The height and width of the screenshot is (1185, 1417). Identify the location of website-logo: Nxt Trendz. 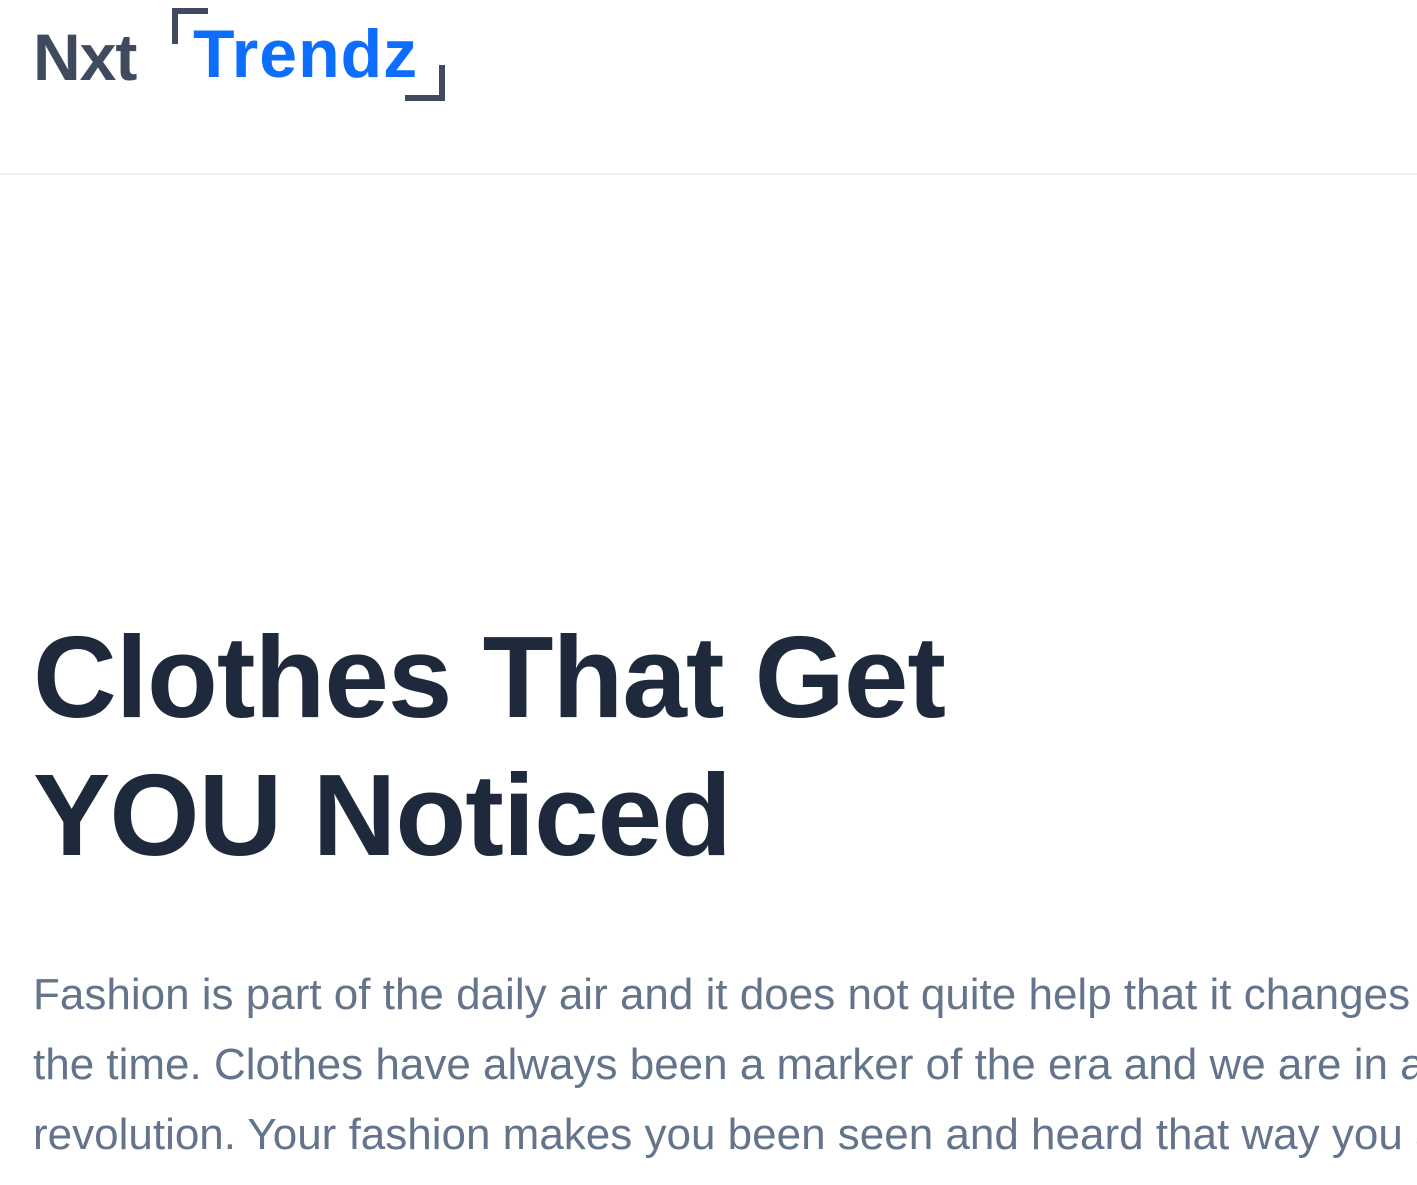
(243, 58).